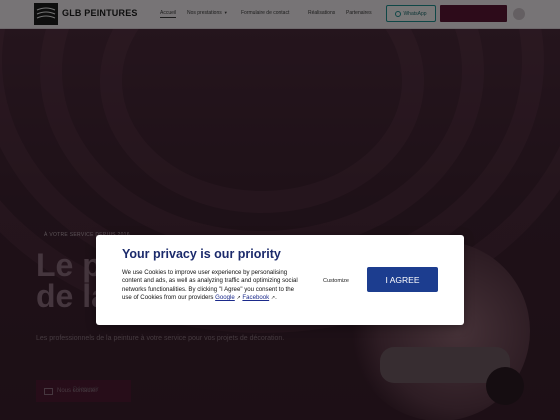 Image resolution: width=560 pixels, height=420 pixels. I want to click on cookie-dialog-title: Your privacy is our priority, so click(201, 254).